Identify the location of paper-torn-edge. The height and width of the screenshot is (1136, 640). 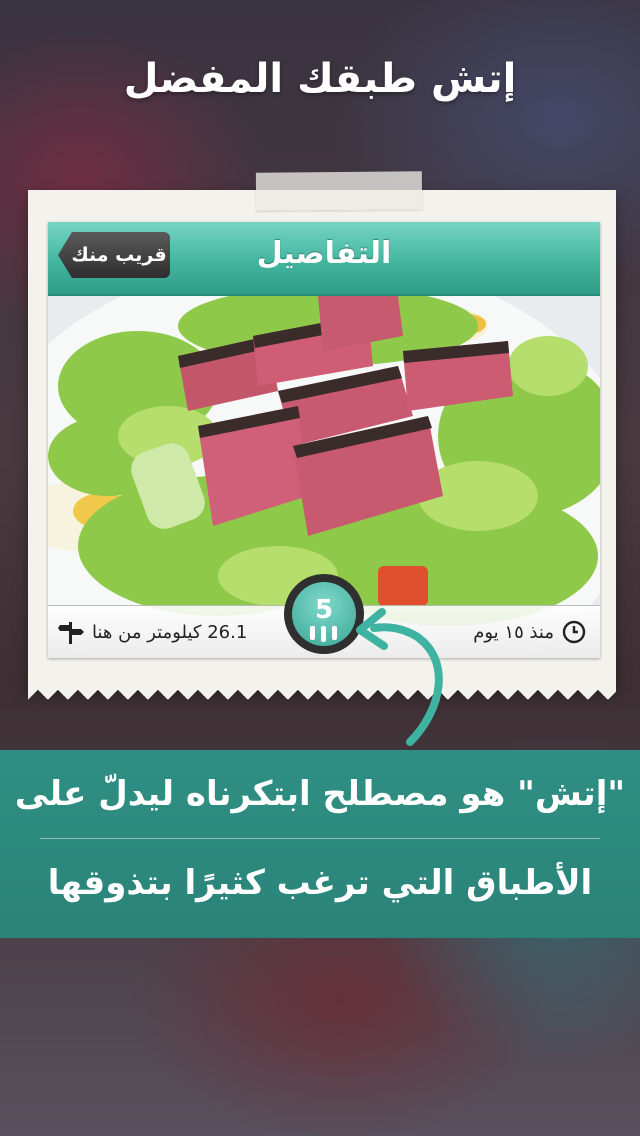
(322, 690).